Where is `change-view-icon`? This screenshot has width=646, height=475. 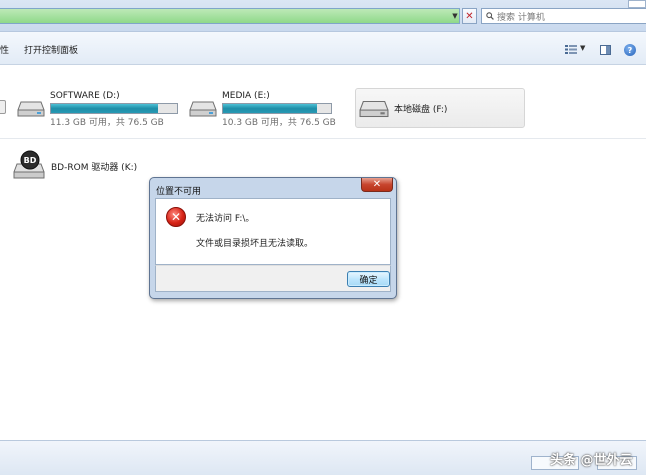
change-view-icon is located at coordinates (571, 49).